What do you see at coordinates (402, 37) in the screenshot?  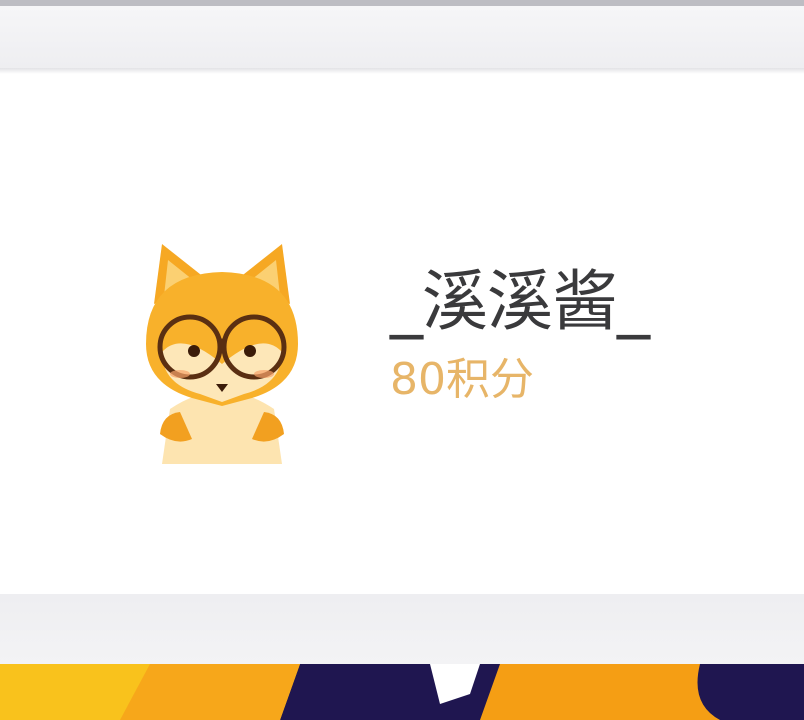 I see `top-bar` at bounding box center [402, 37].